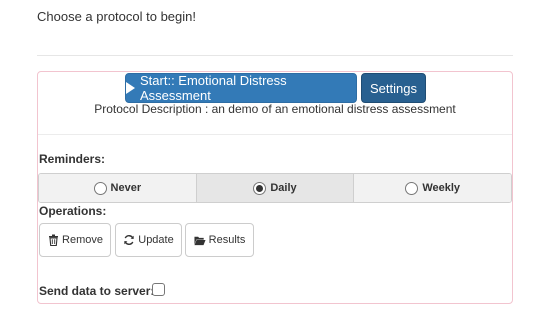 This screenshot has height=310, width=550. What do you see at coordinates (441, 188) in the screenshot?
I see `reminder-weekly-label: Weekly` at bounding box center [441, 188].